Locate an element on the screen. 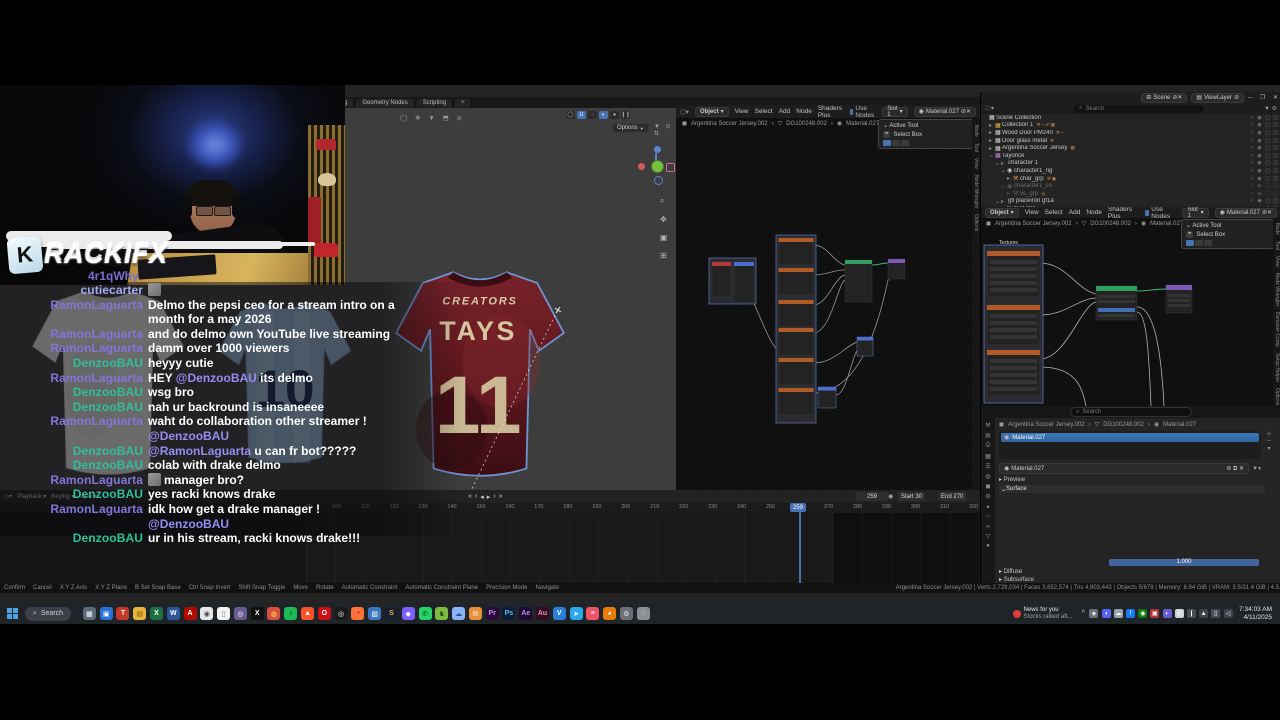  taskbar-app-icon: W is located at coordinates (173, 613).